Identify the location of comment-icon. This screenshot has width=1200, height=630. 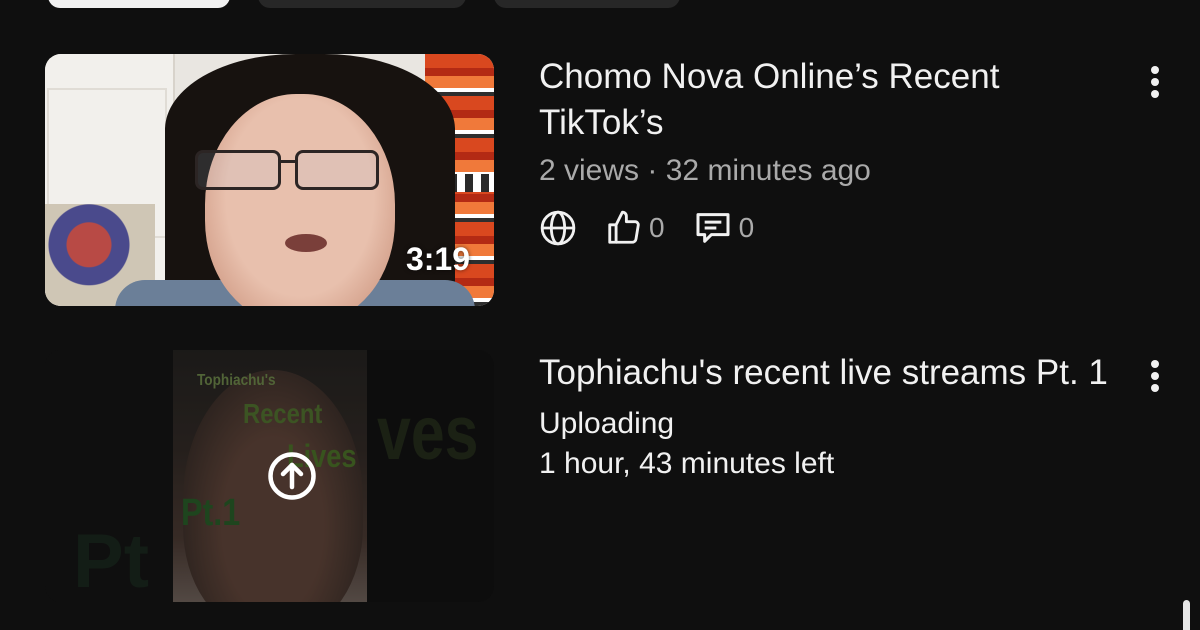
(713, 228).